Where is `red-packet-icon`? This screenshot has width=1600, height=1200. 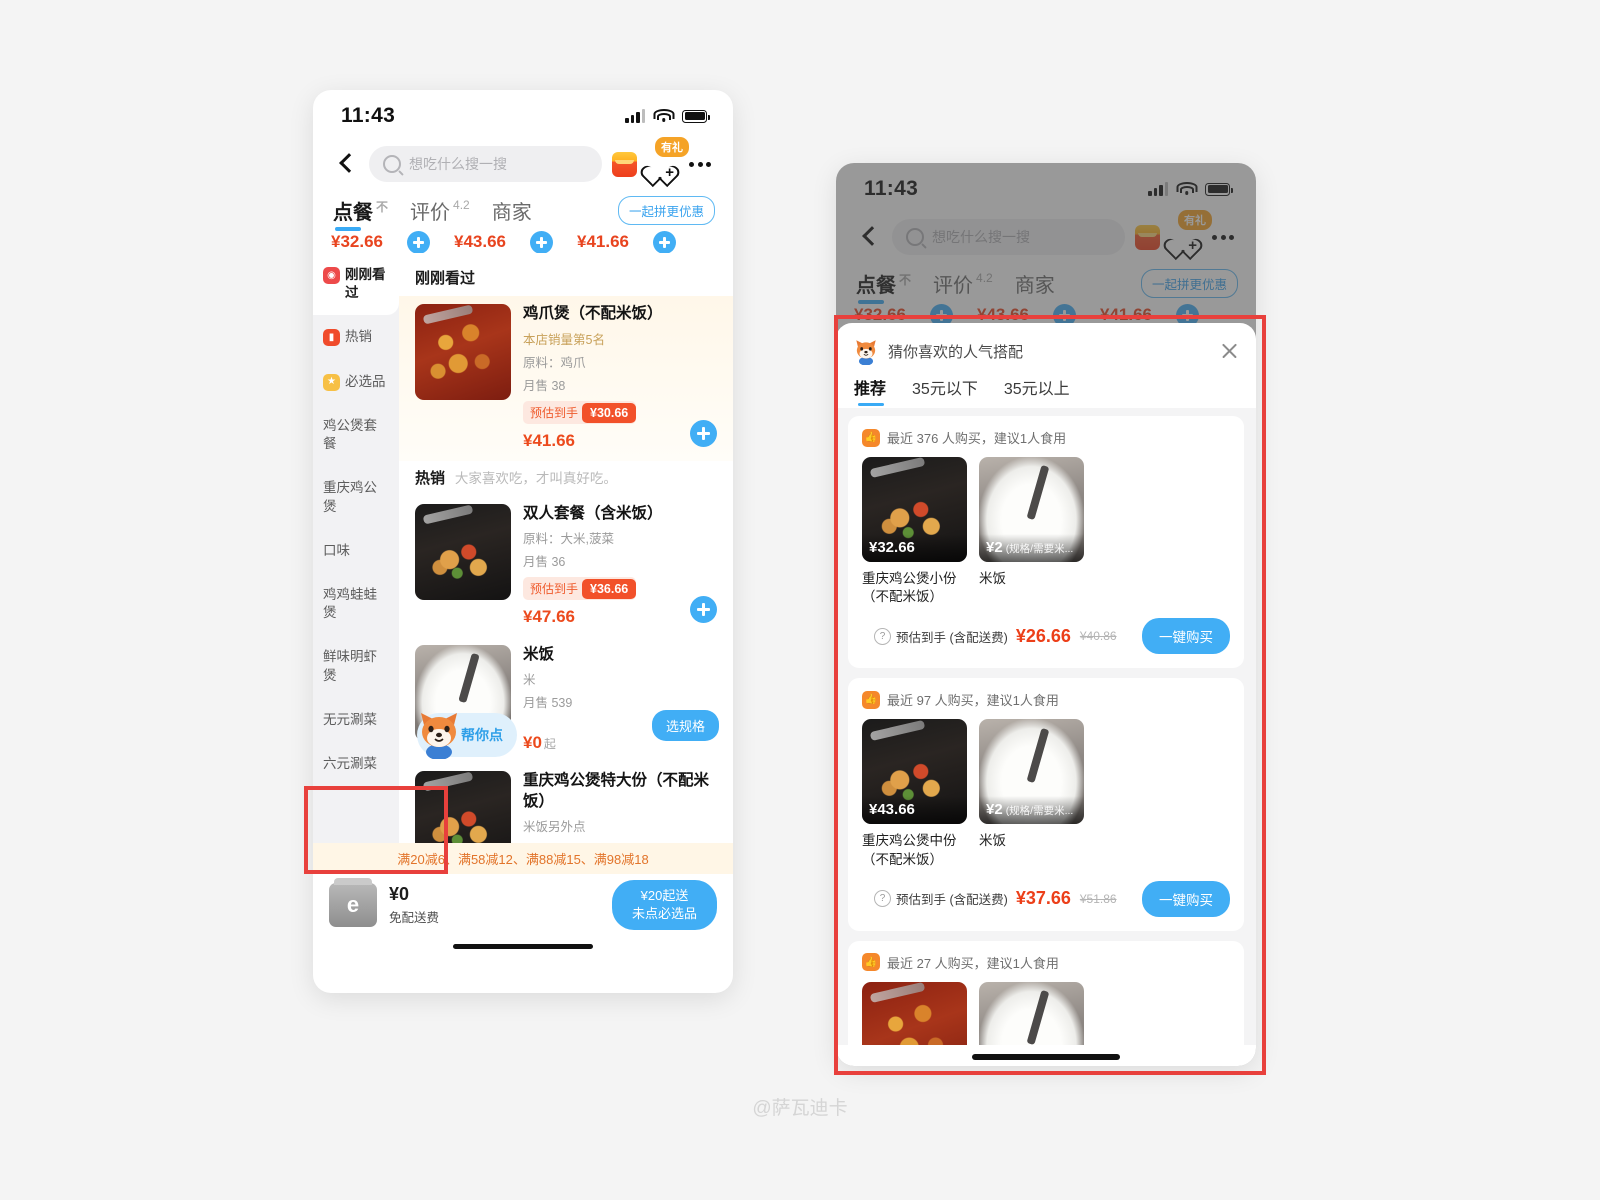
red-packet-icon is located at coordinates (624, 164).